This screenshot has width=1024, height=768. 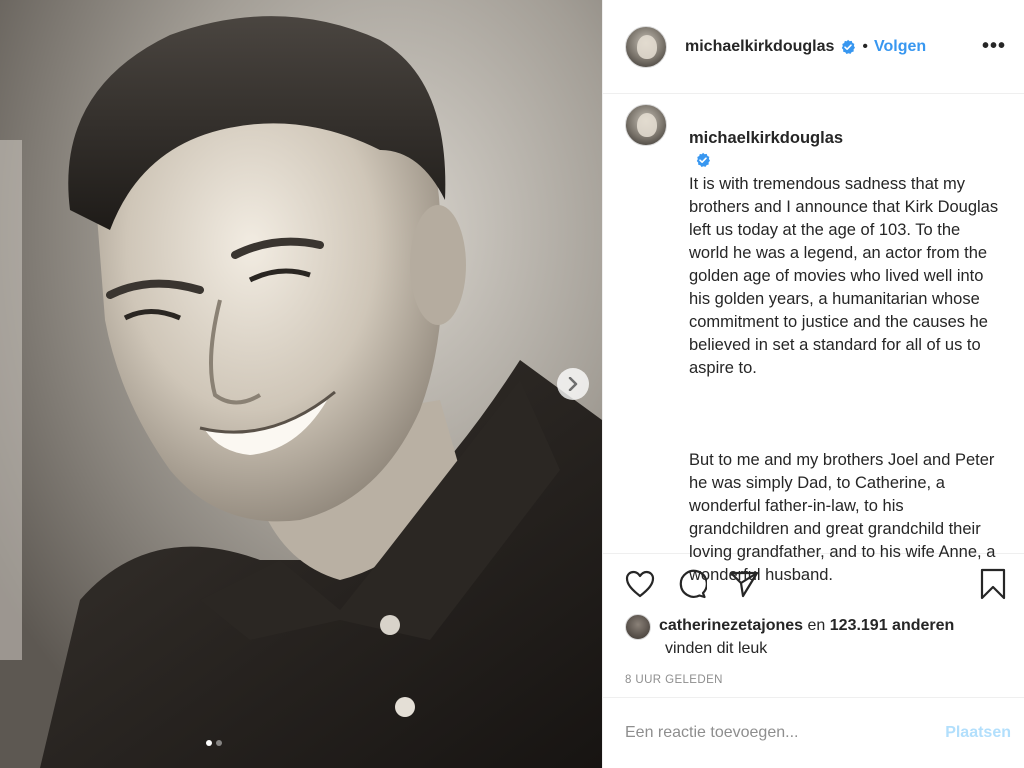 What do you see at coordinates (646, 46) in the screenshot?
I see `avatar` at bounding box center [646, 46].